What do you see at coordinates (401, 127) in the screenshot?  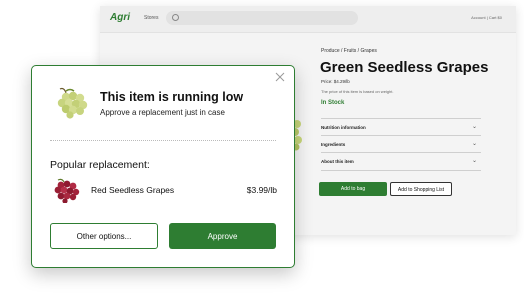 I see `accordion-nutrition: Nutrition information ⌄` at bounding box center [401, 127].